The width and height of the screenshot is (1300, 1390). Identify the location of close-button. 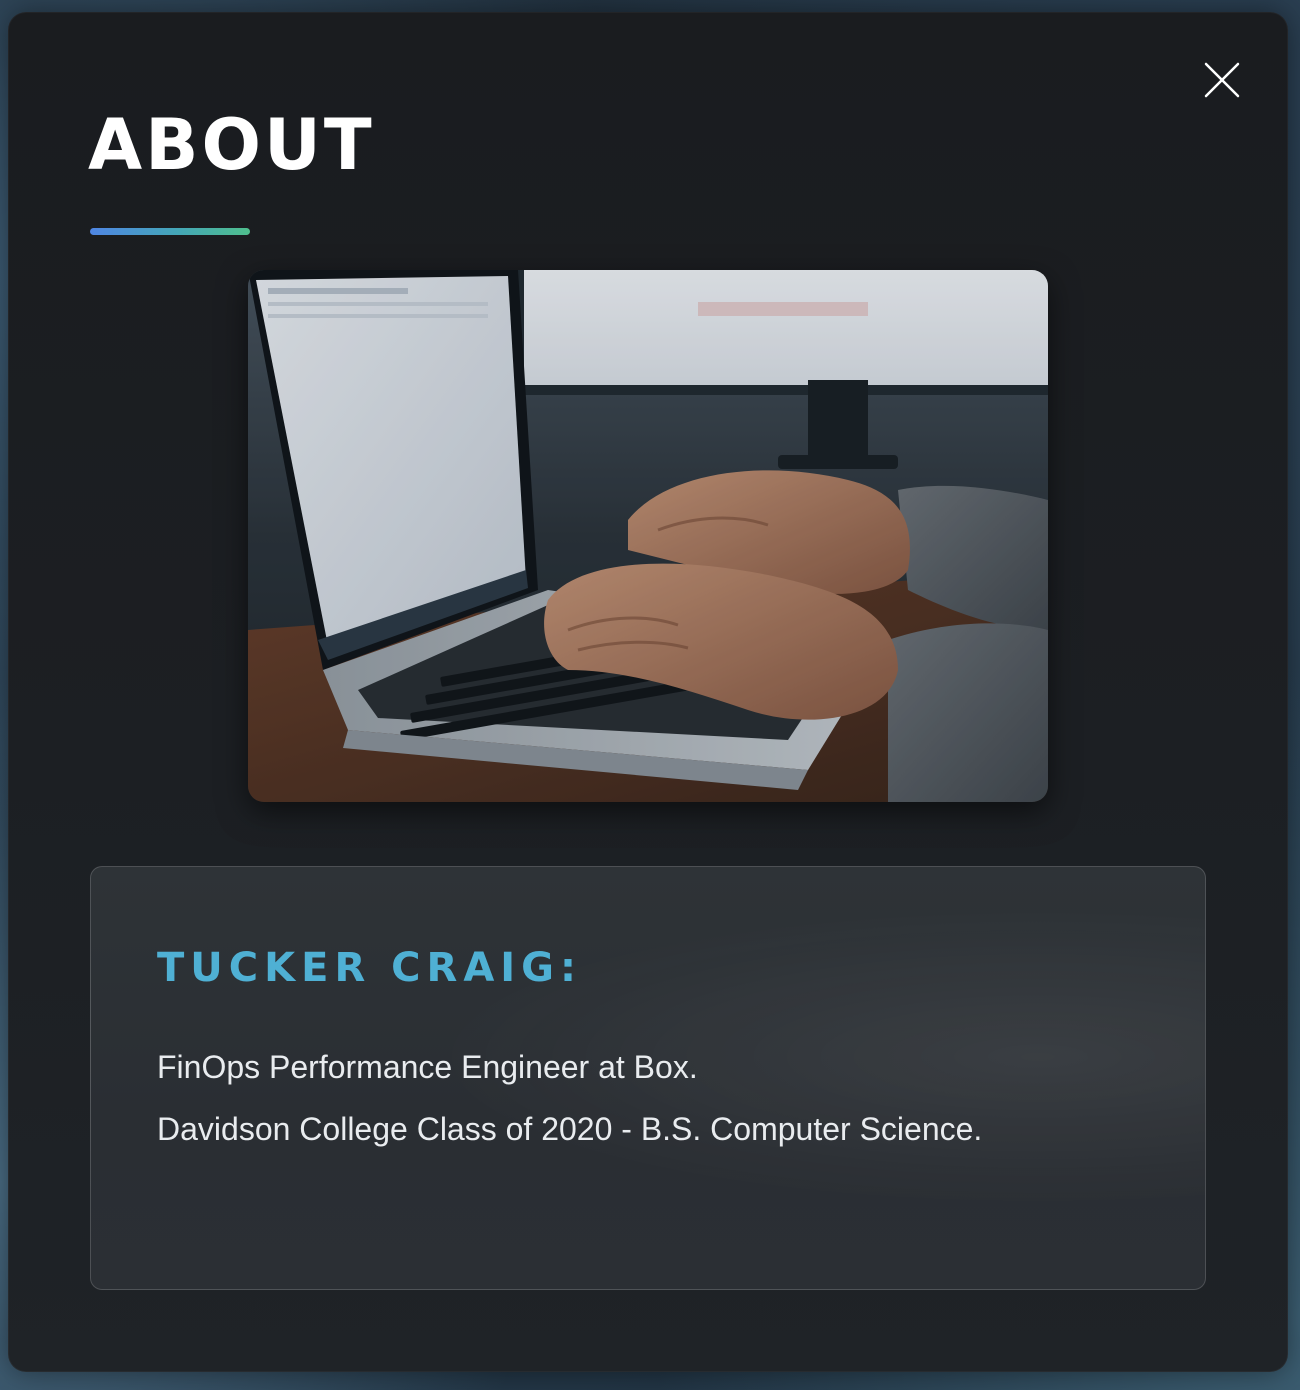
(1222, 80).